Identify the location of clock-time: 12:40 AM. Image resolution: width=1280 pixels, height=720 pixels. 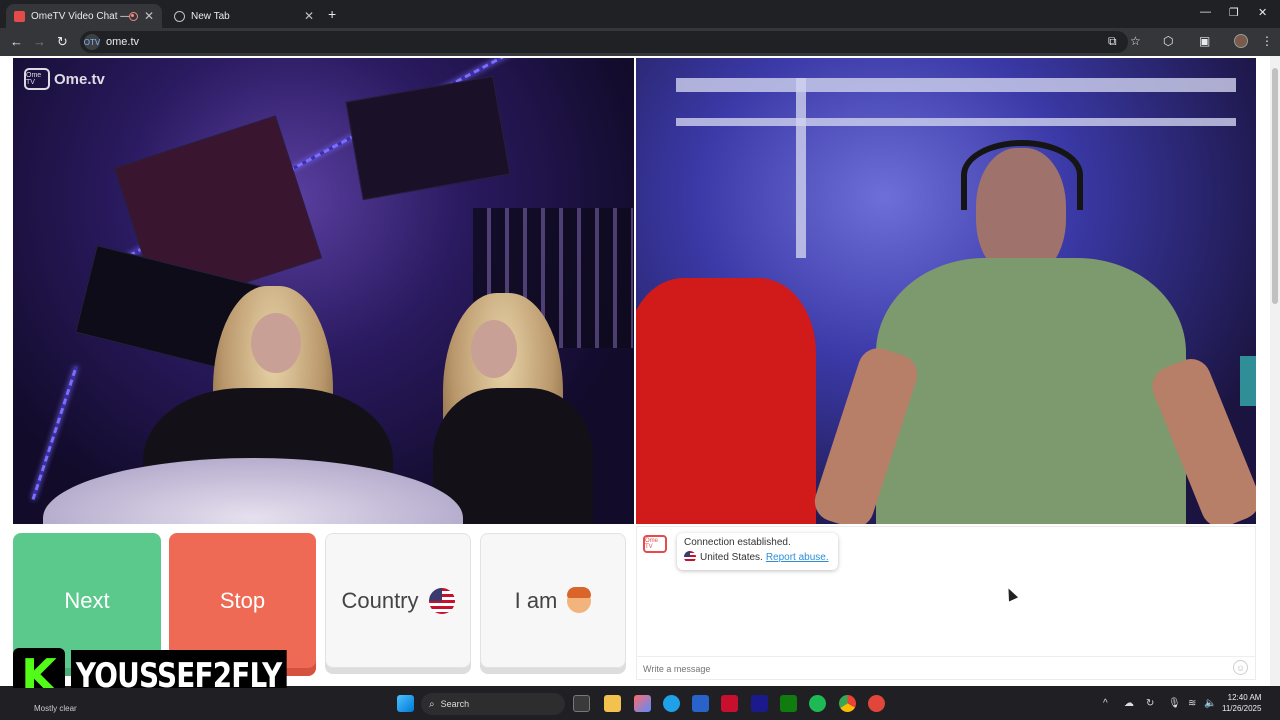
(1244, 697).